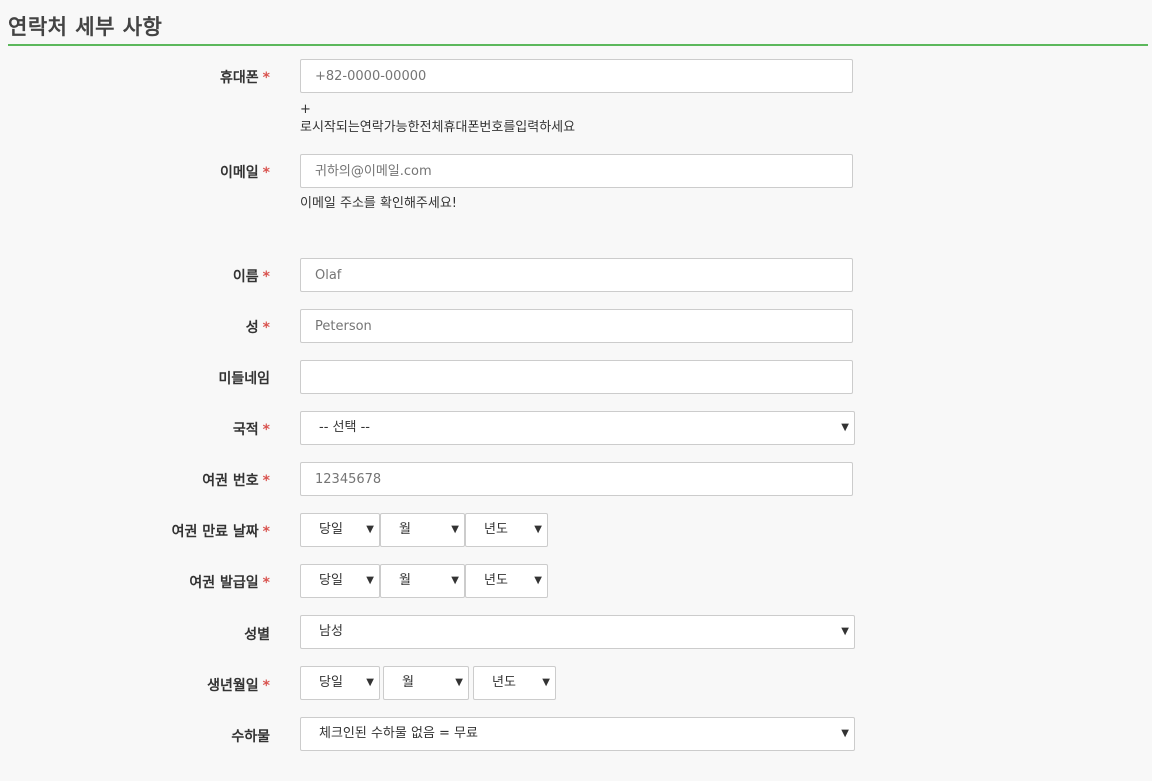 This screenshot has height=781, width=1152. I want to click on passport-number-label: 여권 번호 *, so click(236, 481).